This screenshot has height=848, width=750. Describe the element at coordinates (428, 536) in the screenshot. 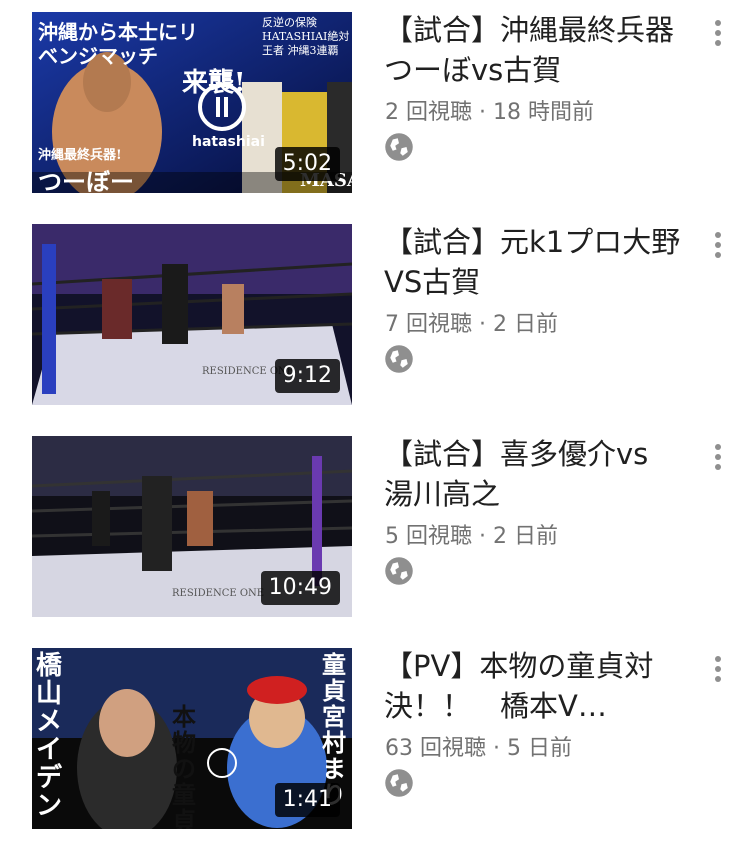

I see `view-count: 5 回視聴` at that location.